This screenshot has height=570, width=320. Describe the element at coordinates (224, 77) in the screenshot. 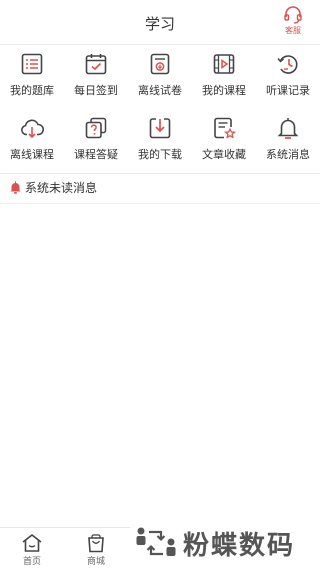

I see `feature-my-courses: 我的课程` at that location.